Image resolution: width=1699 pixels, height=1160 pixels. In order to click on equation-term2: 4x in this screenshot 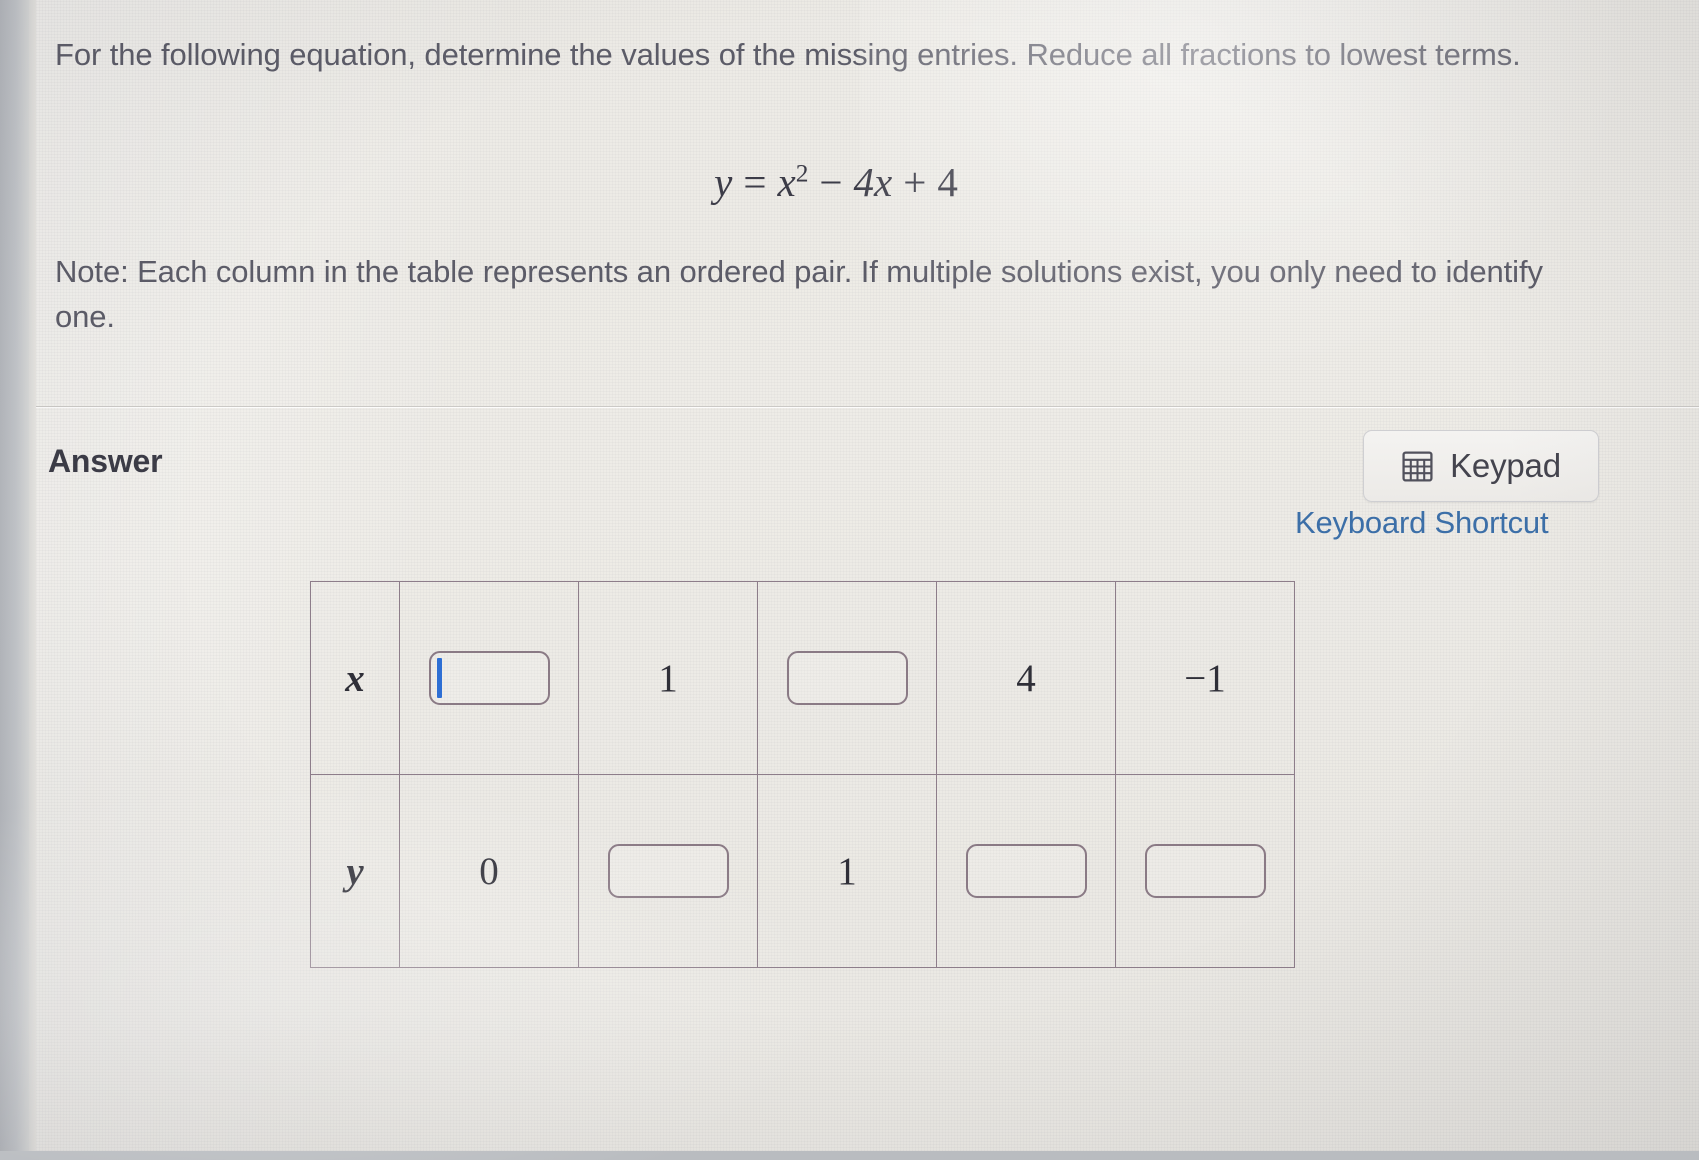, I will do `click(873, 182)`.